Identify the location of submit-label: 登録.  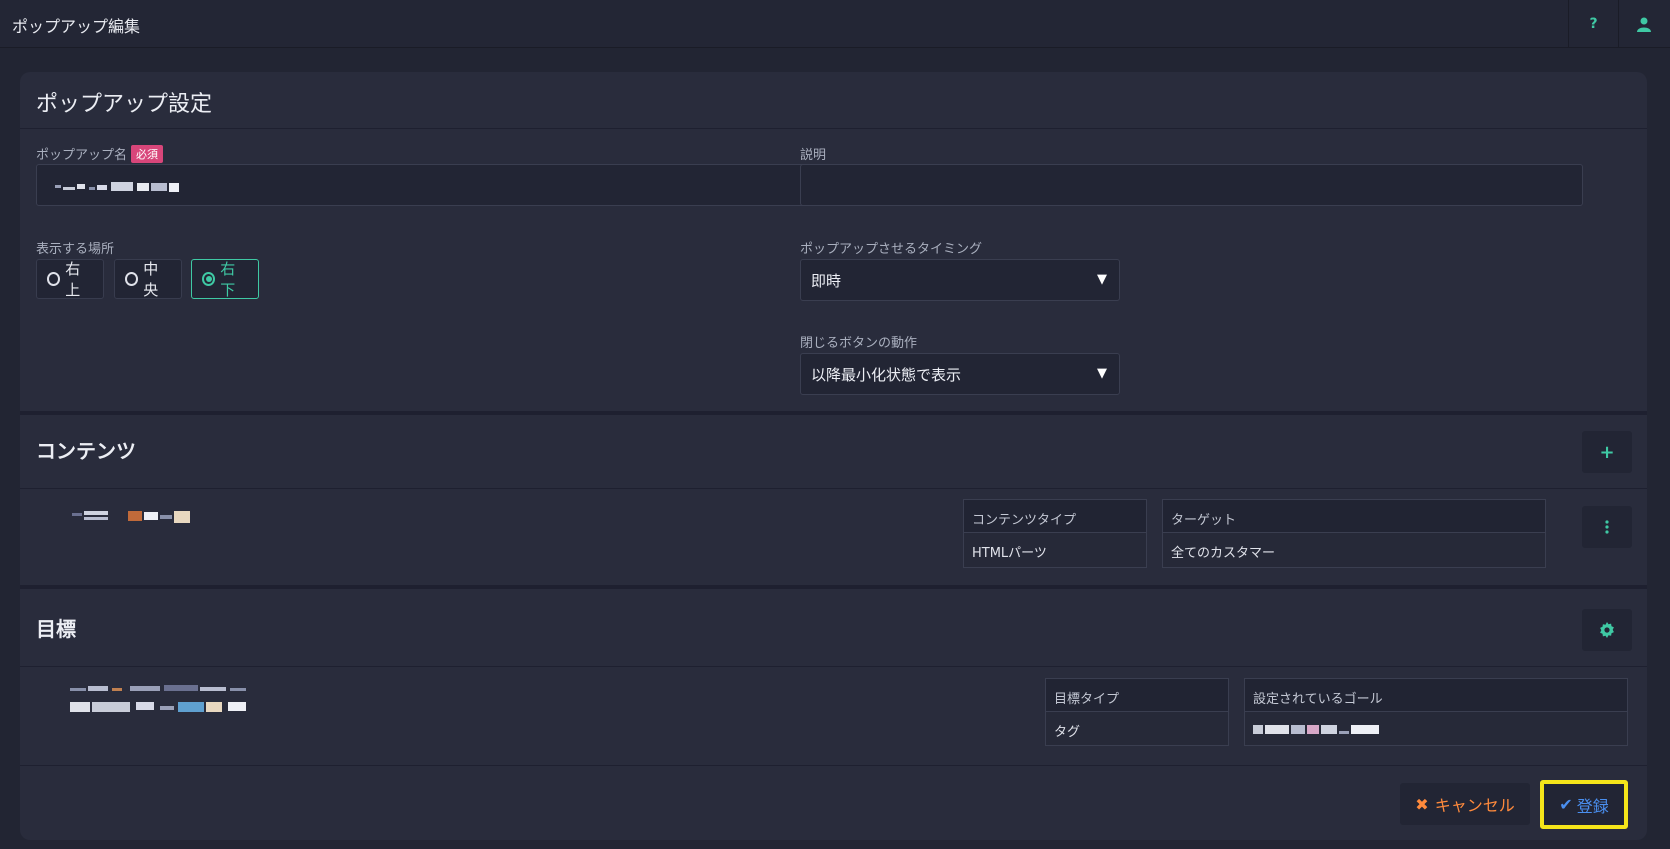
(1592, 806).